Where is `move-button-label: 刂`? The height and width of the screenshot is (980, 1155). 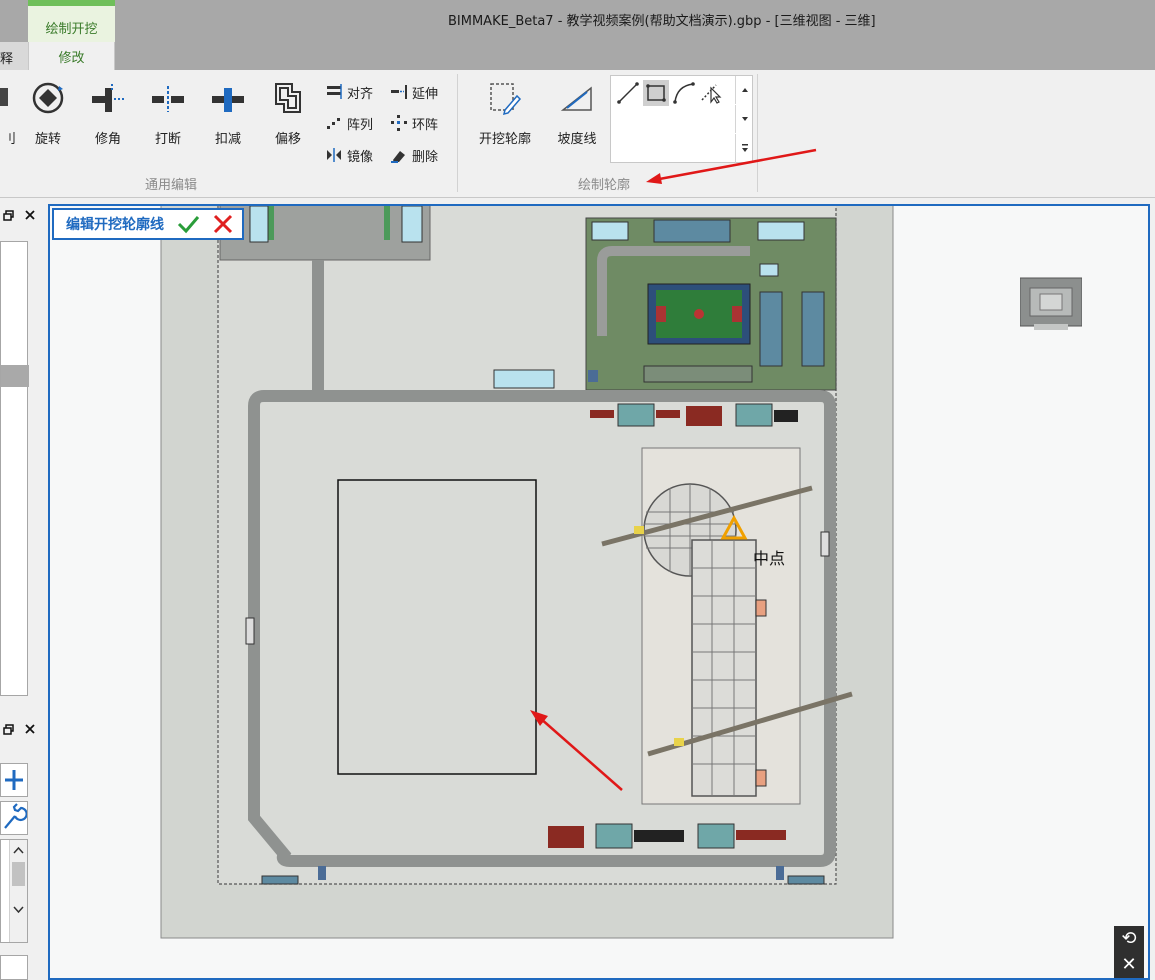
move-button-label: 刂 is located at coordinates (9, 139).